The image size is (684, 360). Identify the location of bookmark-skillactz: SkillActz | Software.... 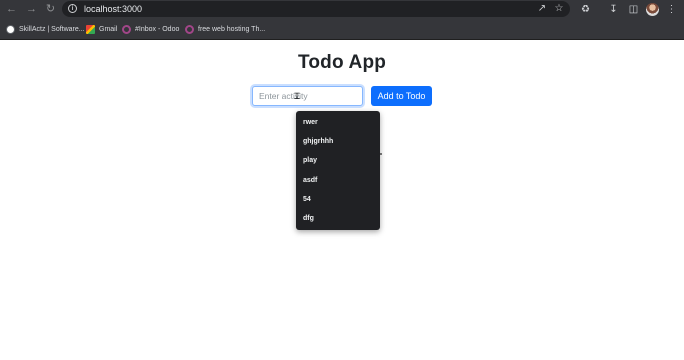
(45, 29).